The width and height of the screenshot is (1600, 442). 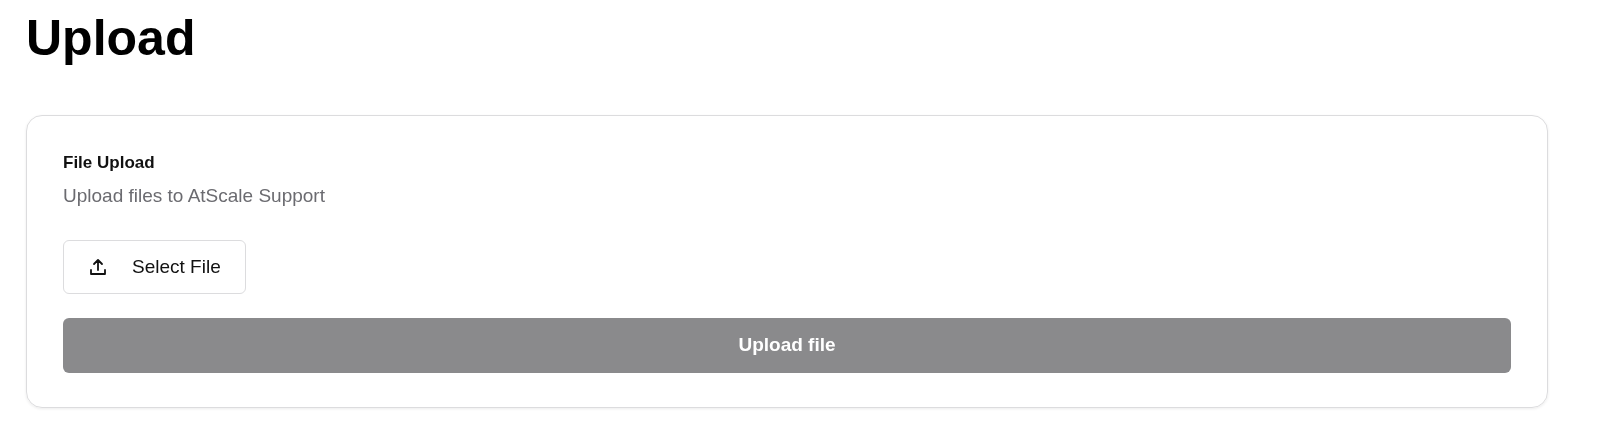 What do you see at coordinates (194, 195) in the screenshot?
I see `card-subtitle: Upload files to AtScale Support` at bounding box center [194, 195].